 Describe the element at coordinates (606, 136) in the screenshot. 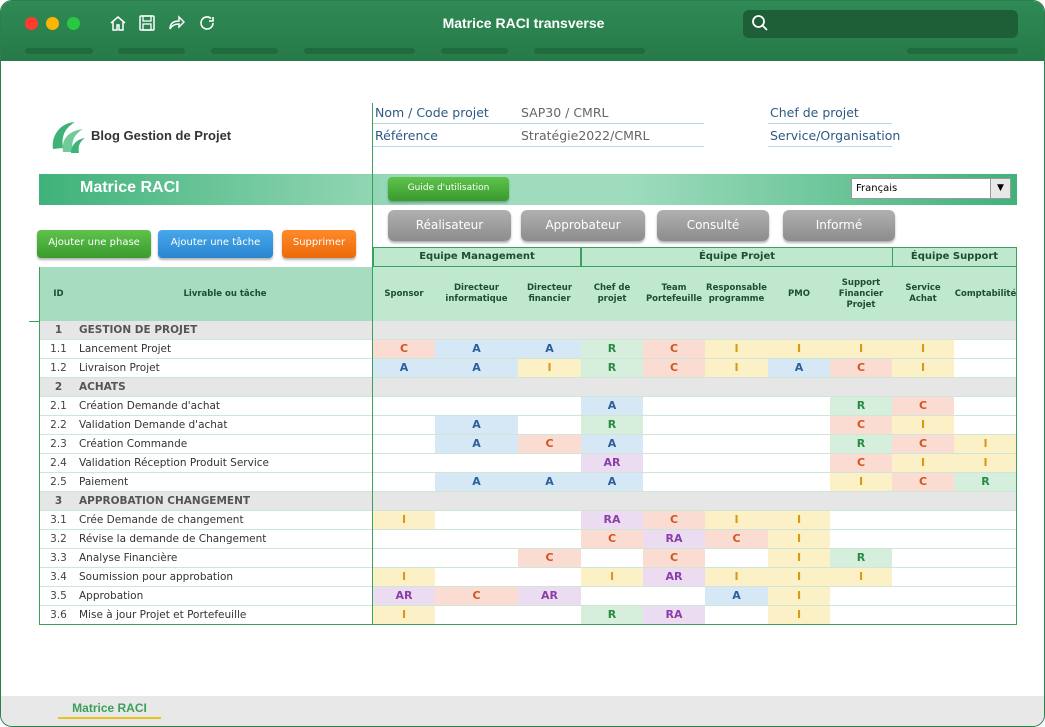

I see `reference-value: Stratégie2022/CMRL` at that location.